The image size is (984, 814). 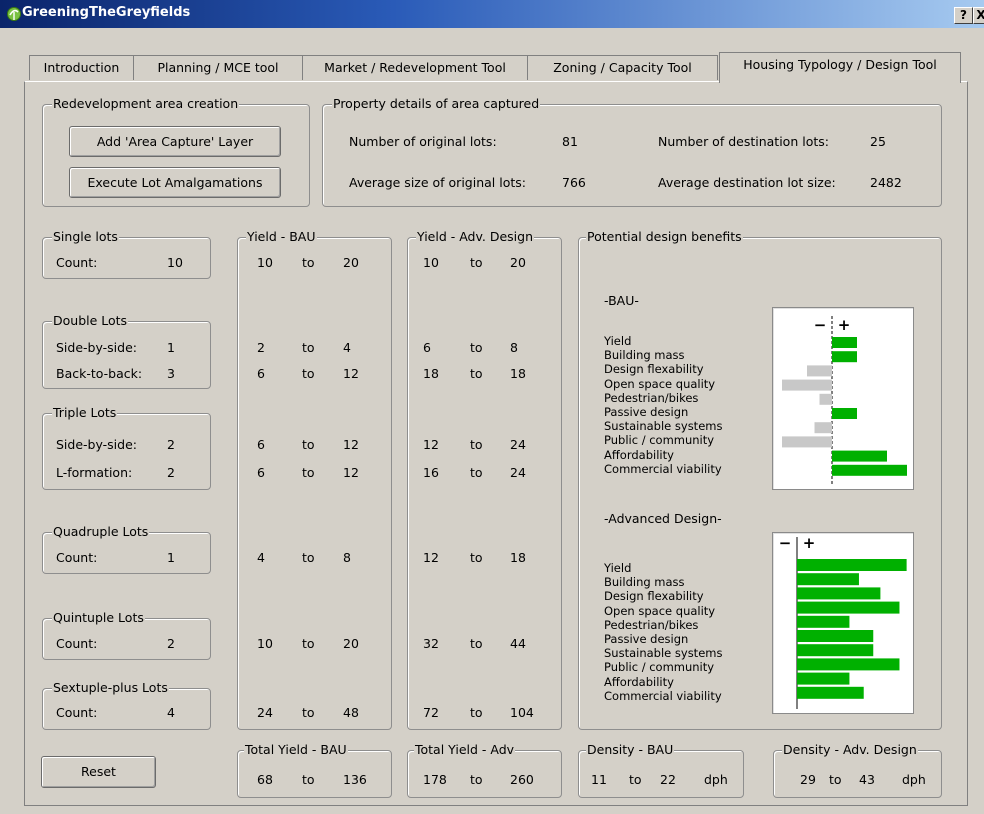 I want to click on triple-l-formation-label: L-formation:, so click(x=94, y=472).